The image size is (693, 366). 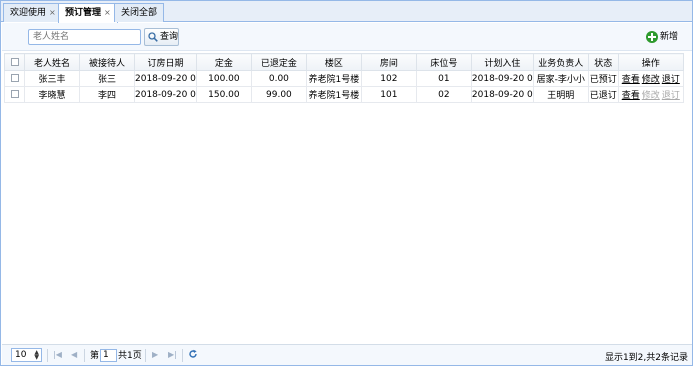 I want to click on record-count: 显示1到2,共2条记录, so click(x=646, y=358).